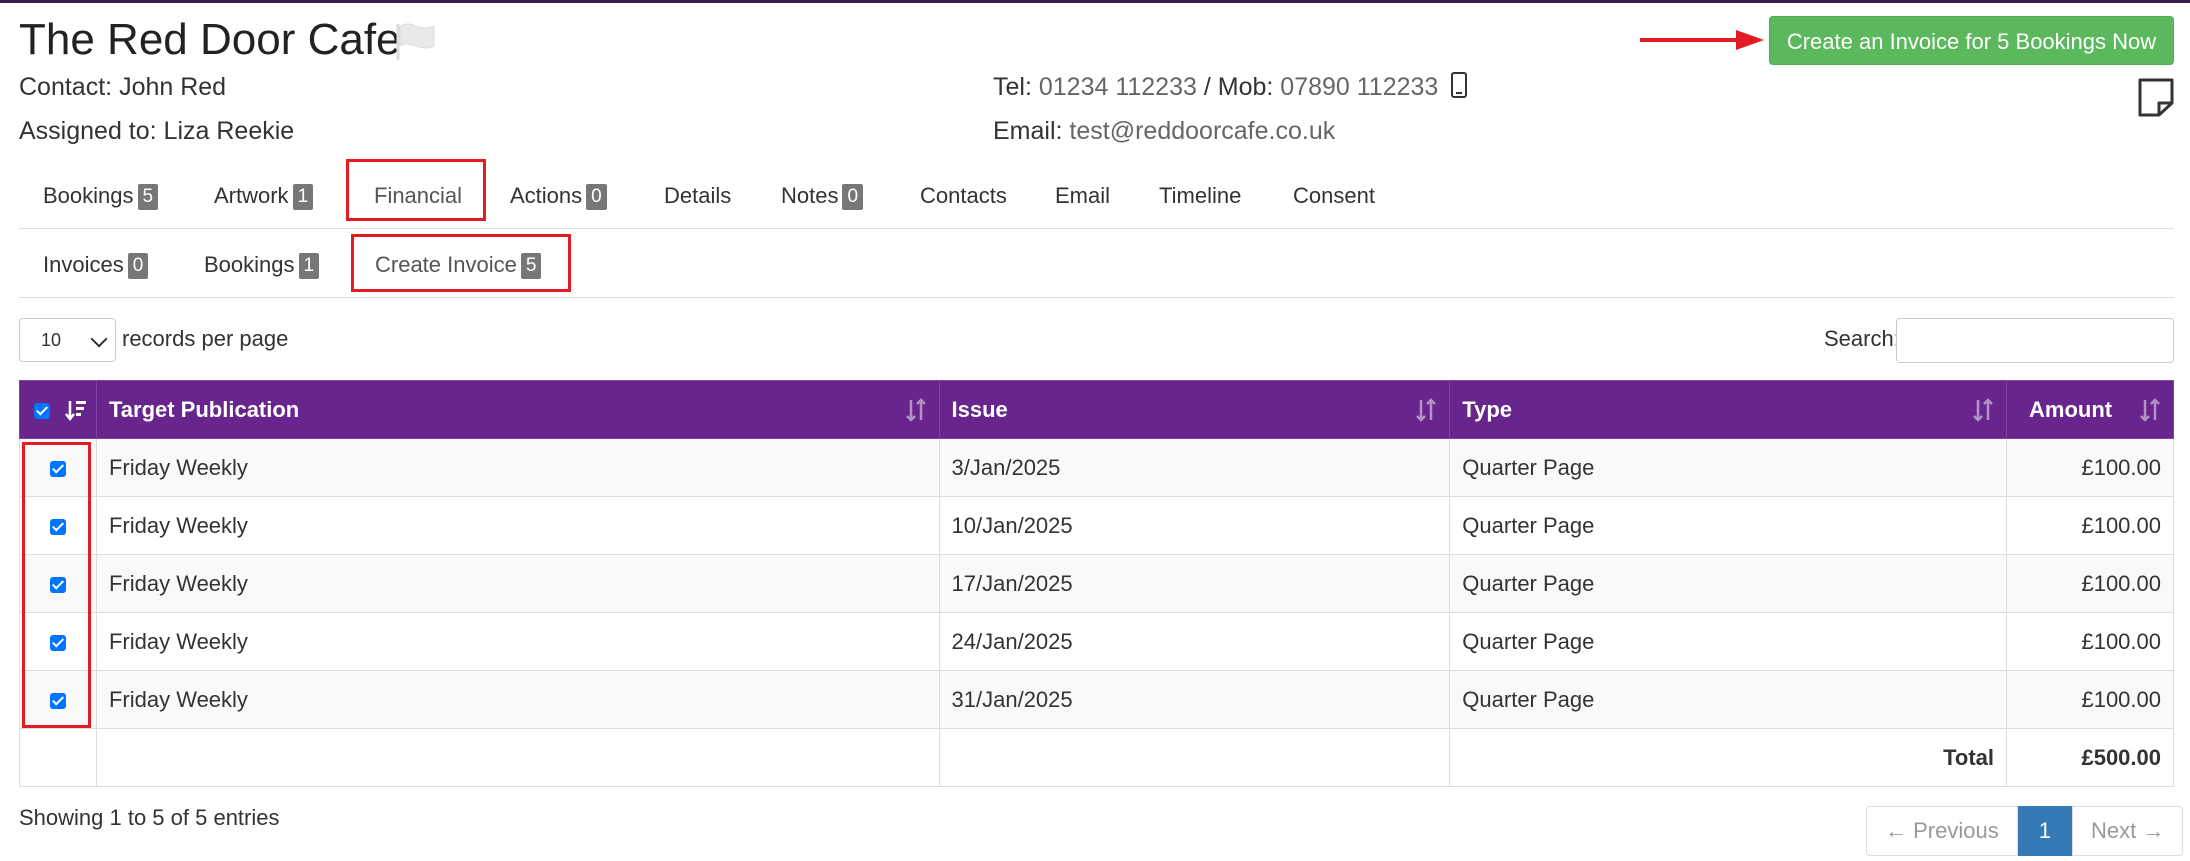 Image resolution: width=2190 pixels, height=861 pixels. What do you see at coordinates (1012, 87) in the screenshot?
I see `tel-label: Tel:` at bounding box center [1012, 87].